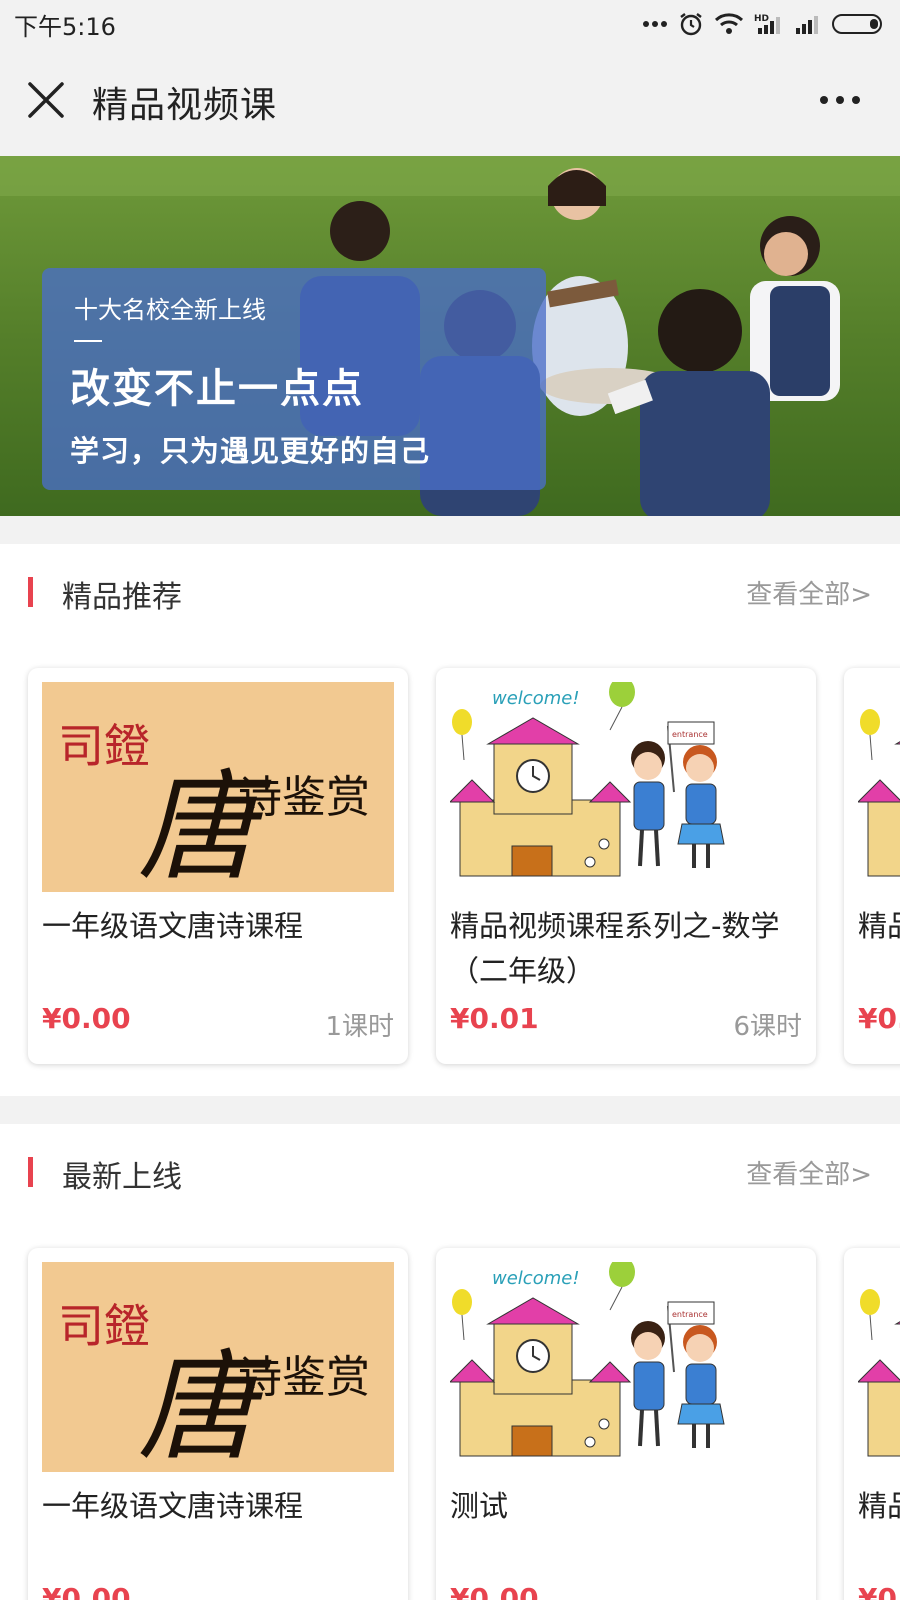 The image size is (900, 1600). Describe the element at coordinates (450, 102) in the screenshot. I see `nav-bar: 精品视频课` at that location.